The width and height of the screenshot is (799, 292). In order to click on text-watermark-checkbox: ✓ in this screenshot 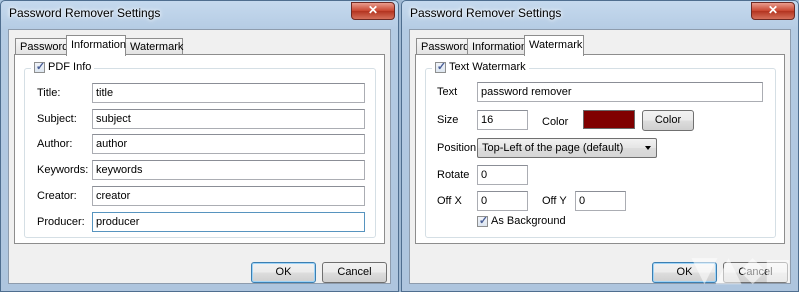, I will do `click(441, 66)`.